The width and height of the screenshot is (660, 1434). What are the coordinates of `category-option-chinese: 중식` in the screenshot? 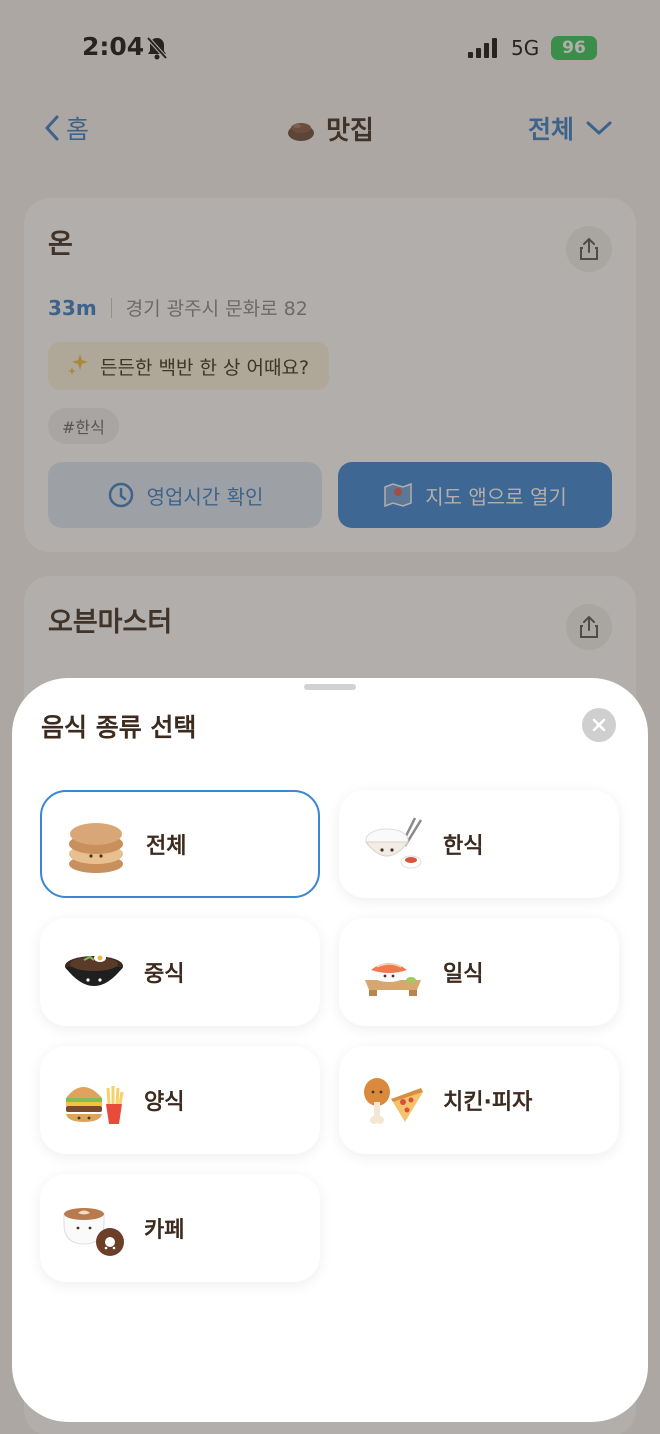 It's located at (180, 972).